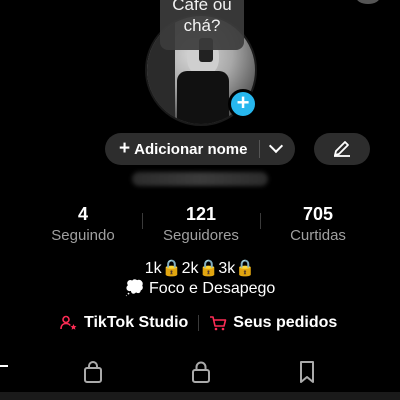  What do you see at coordinates (183, 148) in the screenshot?
I see `add-name-label: + Adicionar nome` at bounding box center [183, 148].